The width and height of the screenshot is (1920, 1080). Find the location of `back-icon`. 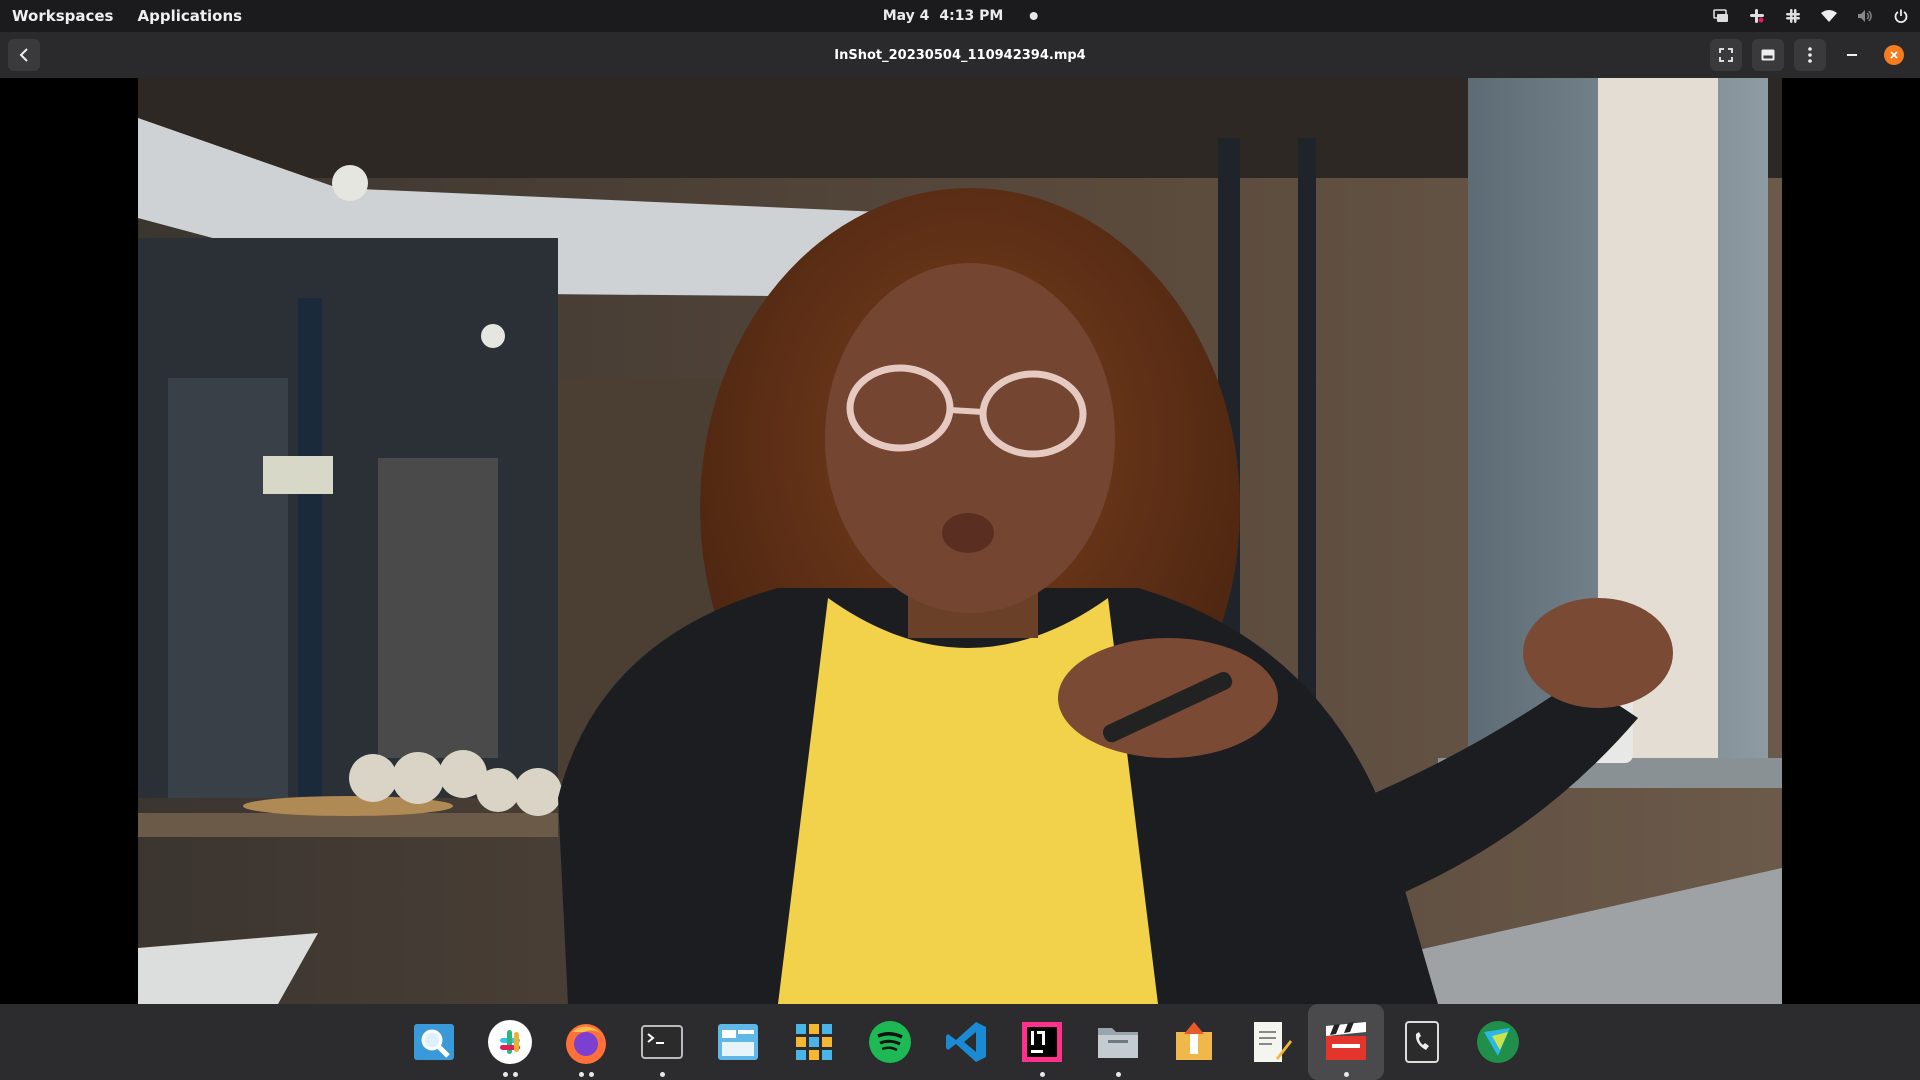

back-icon is located at coordinates (23, 55).